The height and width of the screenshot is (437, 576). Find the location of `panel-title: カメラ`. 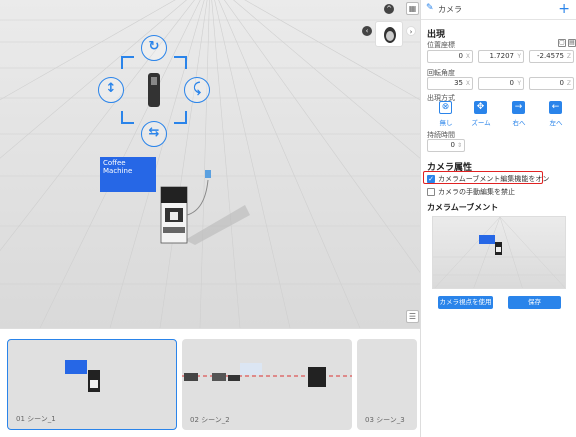

panel-title: カメラ is located at coordinates (450, 9).